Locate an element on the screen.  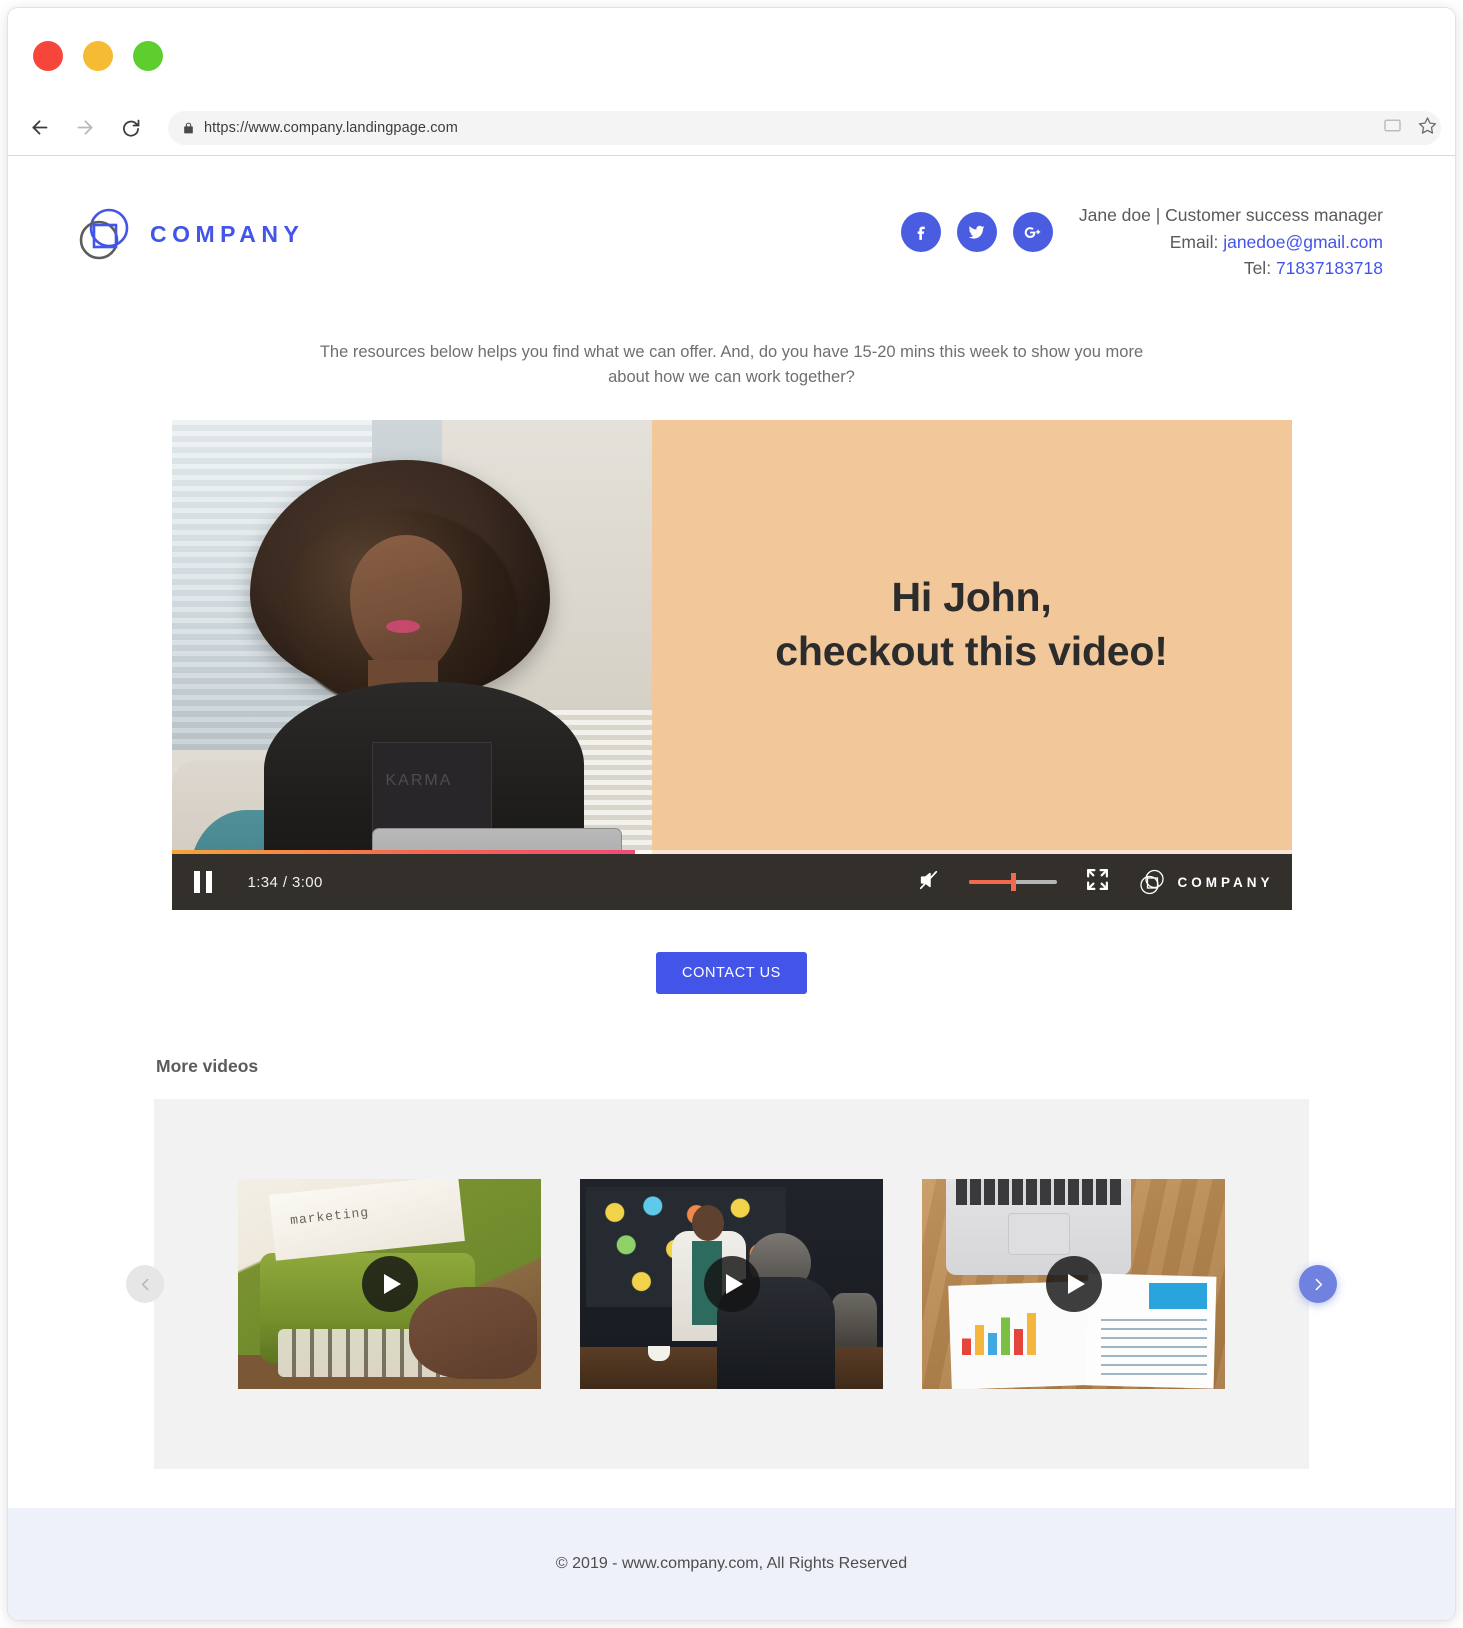
reload-icon is located at coordinates (131, 128).